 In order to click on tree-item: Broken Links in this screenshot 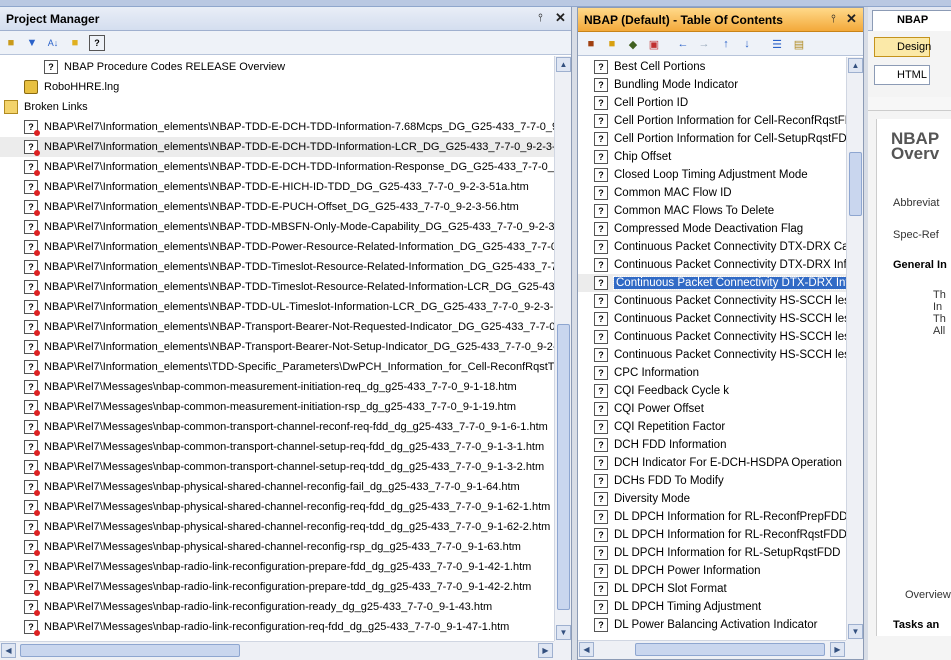, I will do `click(277, 107)`.